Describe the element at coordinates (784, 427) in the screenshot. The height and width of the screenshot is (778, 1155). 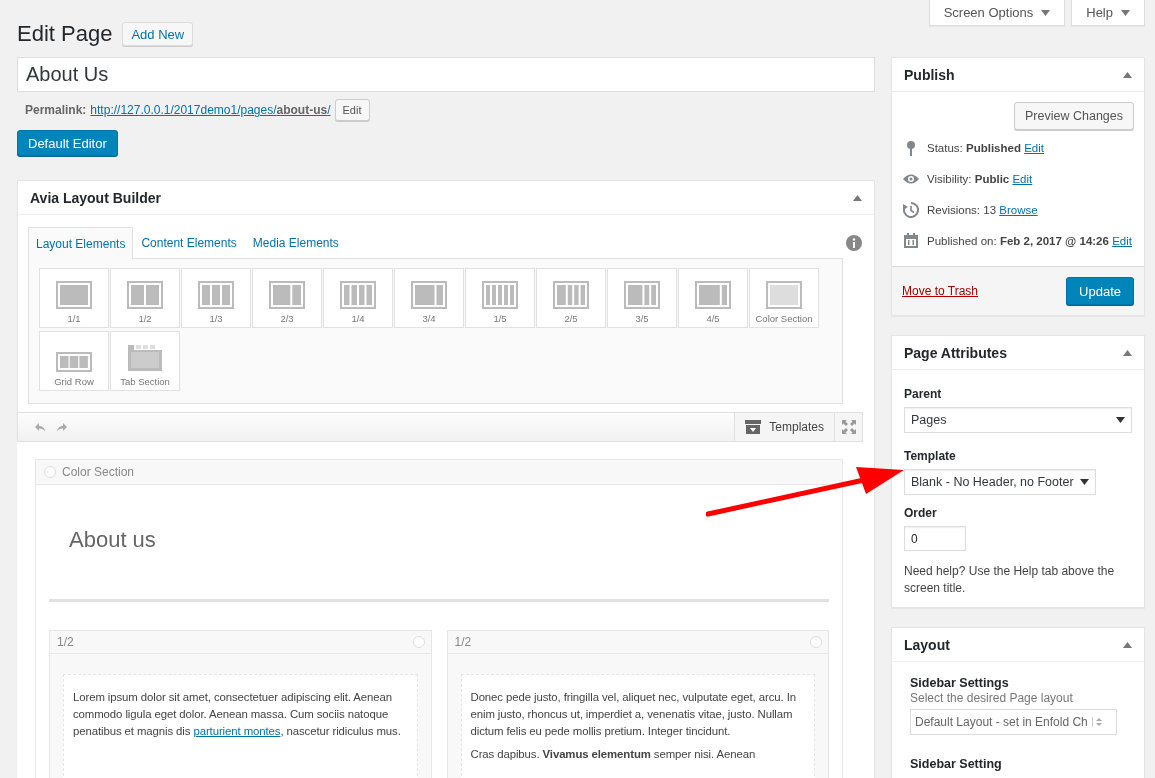
I see `templates-button: Templates` at that location.